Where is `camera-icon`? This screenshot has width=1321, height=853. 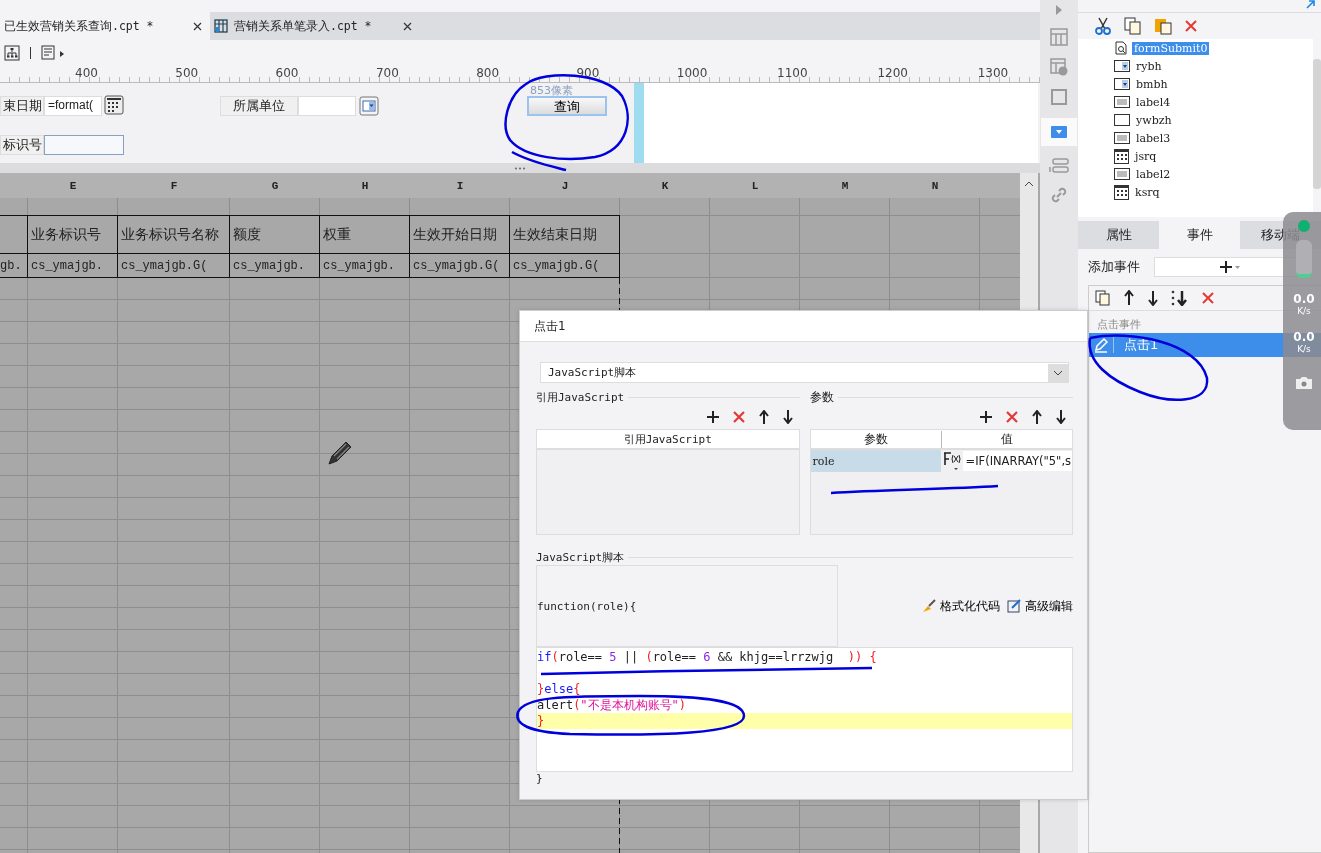
camera-icon is located at coordinates (1304, 383).